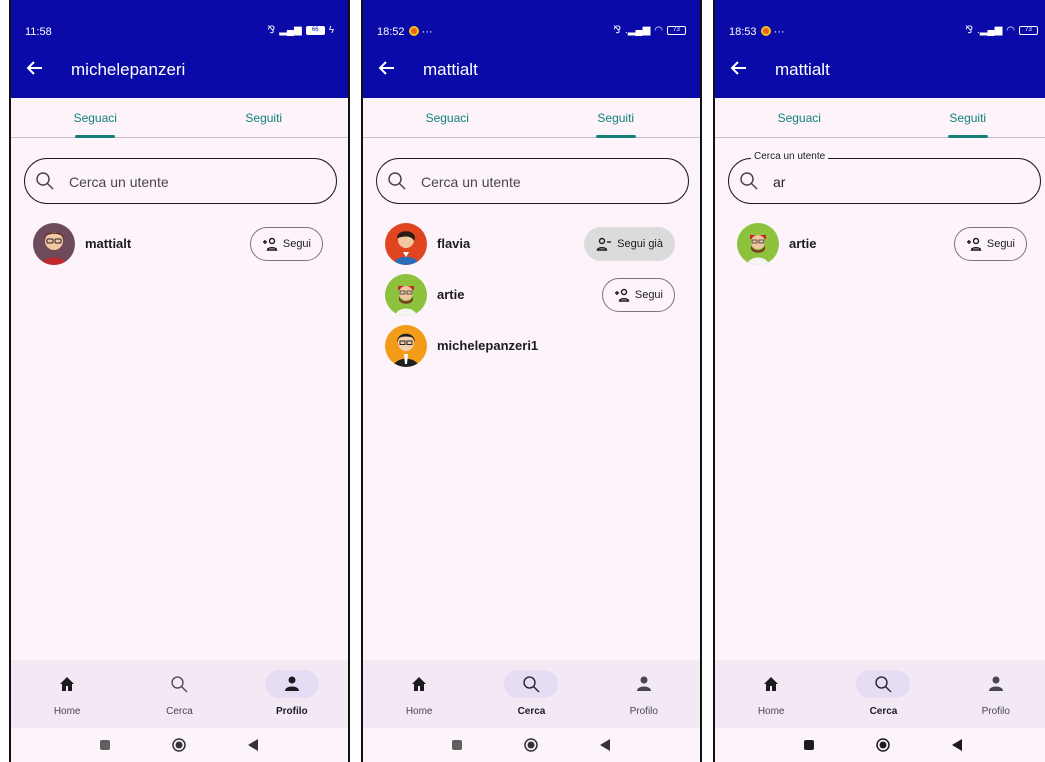  Describe the element at coordinates (290, 30) in the screenshot. I see `signal-icon: ▂▄▆` at that location.